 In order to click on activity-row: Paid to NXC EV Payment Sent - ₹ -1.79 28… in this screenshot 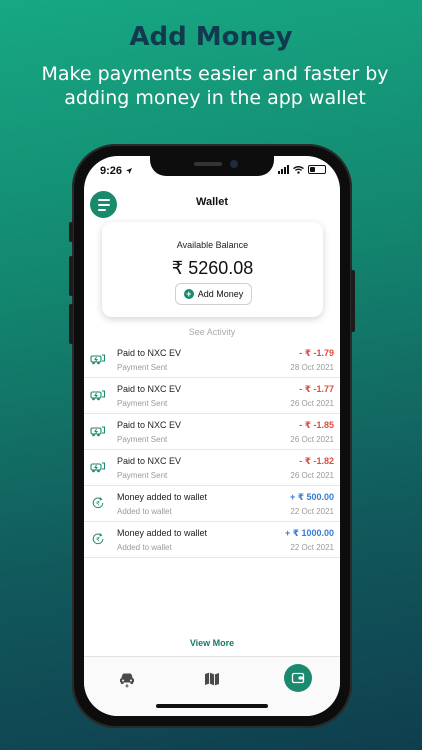, I will do `click(212, 360)`.